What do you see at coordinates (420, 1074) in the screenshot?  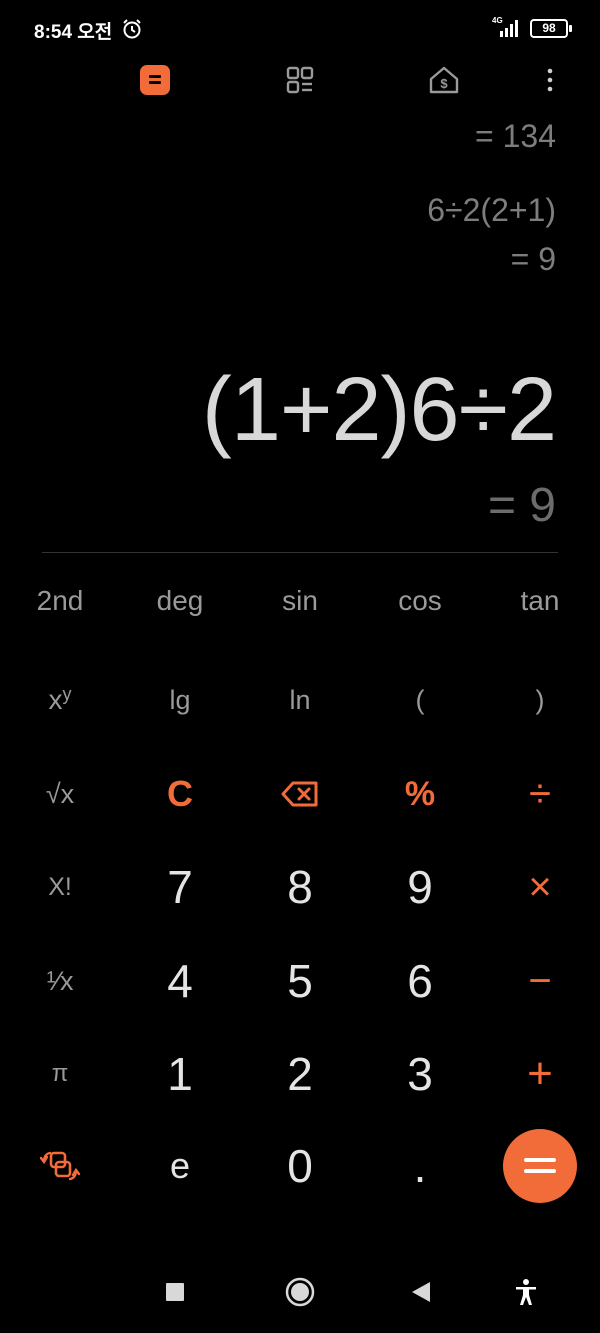 I see `digit-3-key: 3` at bounding box center [420, 1074].